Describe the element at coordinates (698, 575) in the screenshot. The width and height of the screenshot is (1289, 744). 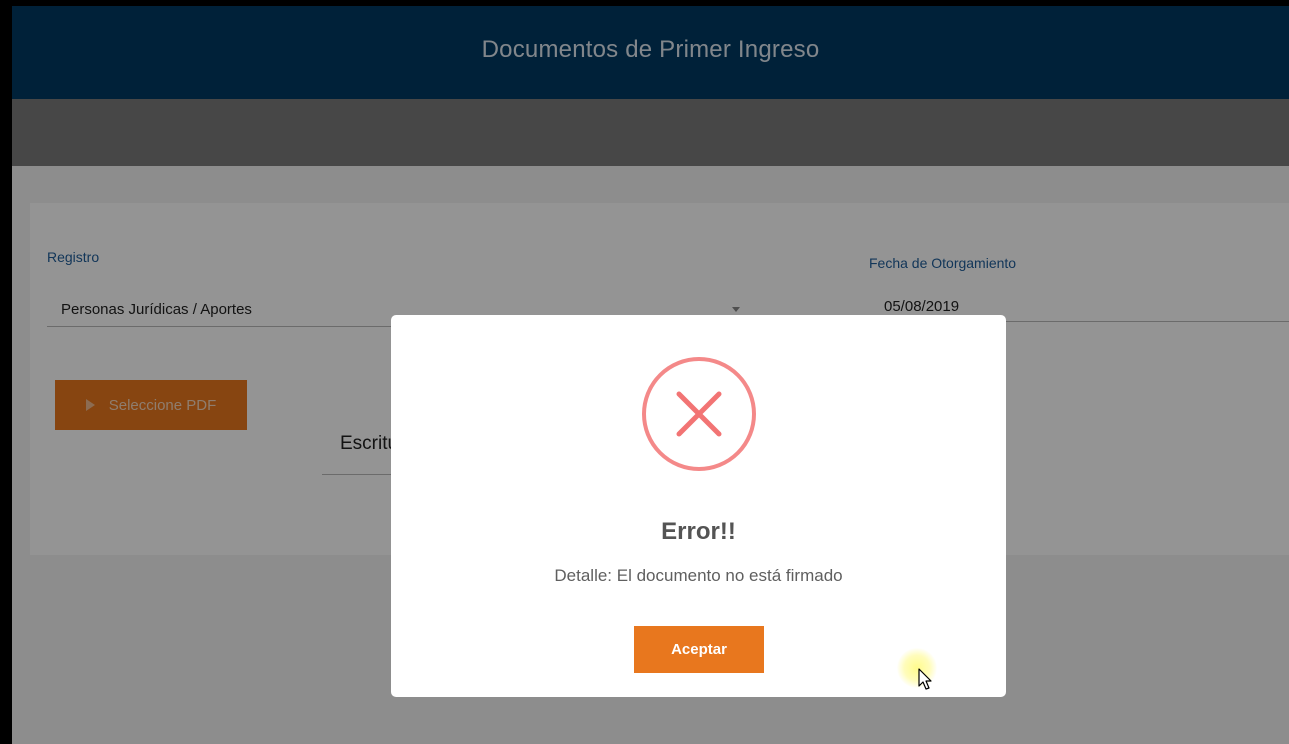
I see `error-detail: Detalle: El documento no está firmado` at that location.